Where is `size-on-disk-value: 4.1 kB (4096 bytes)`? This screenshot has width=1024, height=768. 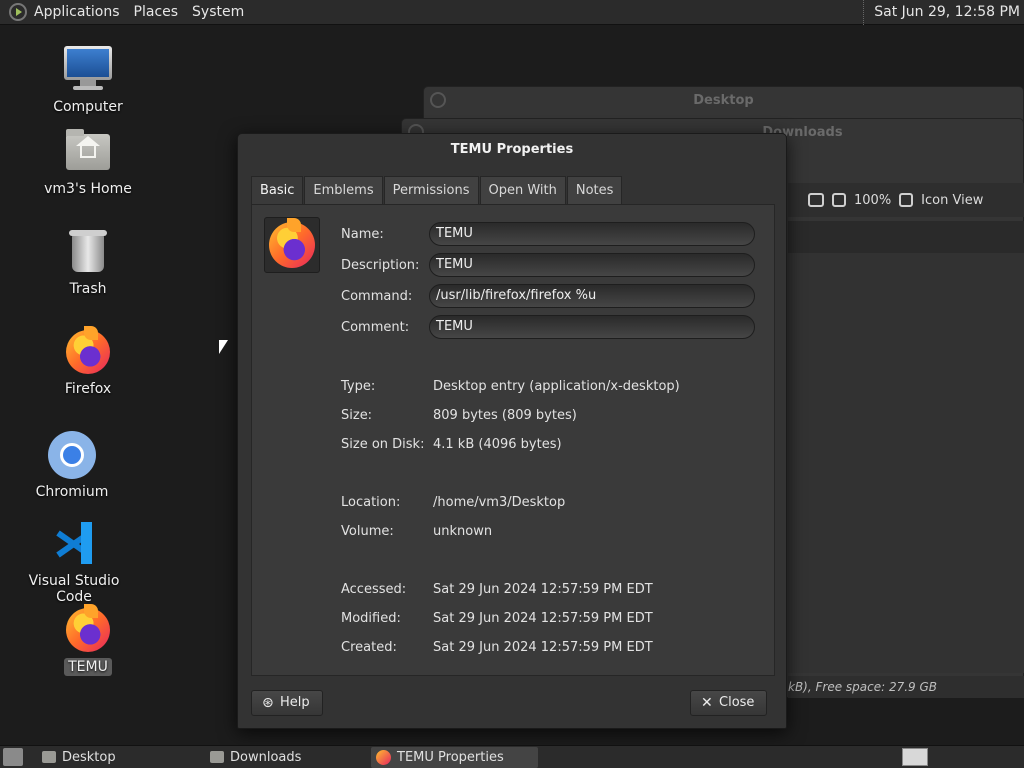 size-on-disk-value: 4.1 kB (4096 bytes) is located at coordinates (497, 444).